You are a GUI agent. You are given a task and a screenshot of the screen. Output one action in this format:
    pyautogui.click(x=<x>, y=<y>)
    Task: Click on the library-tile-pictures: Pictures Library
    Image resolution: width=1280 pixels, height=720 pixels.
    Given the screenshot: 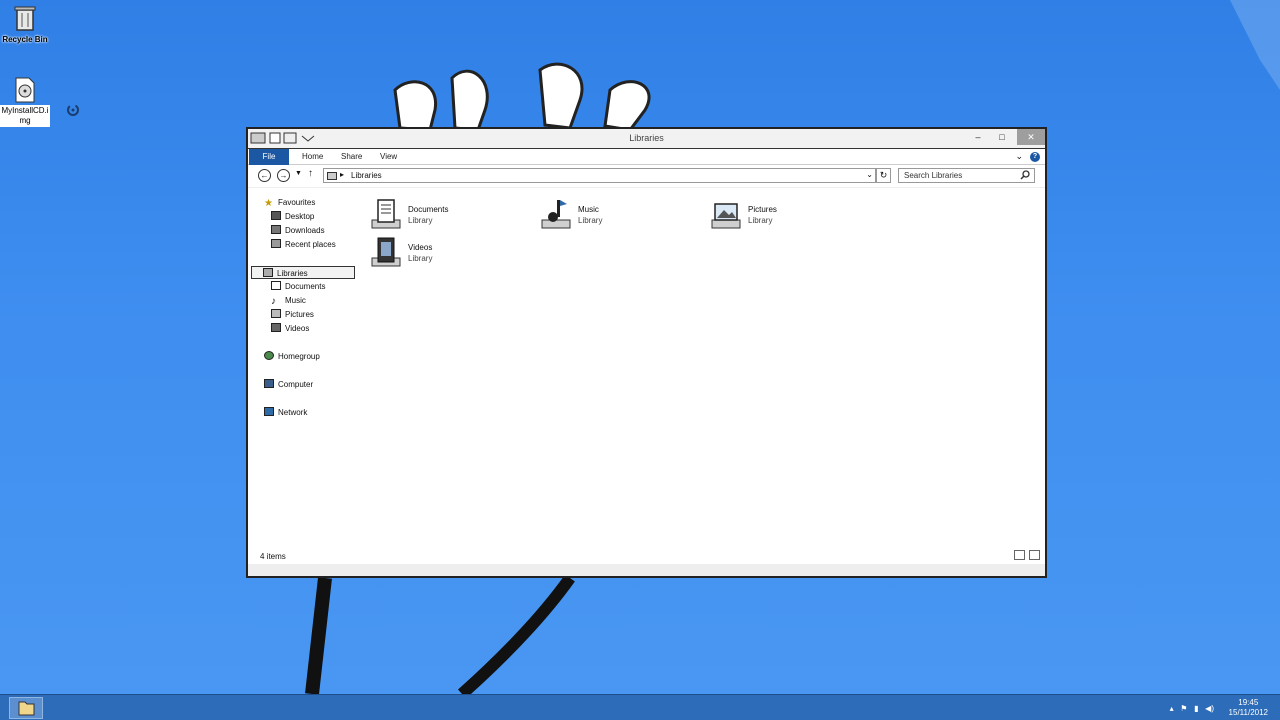 What is the action you would take?
    pyautogui.click(x=790, y=214)
    